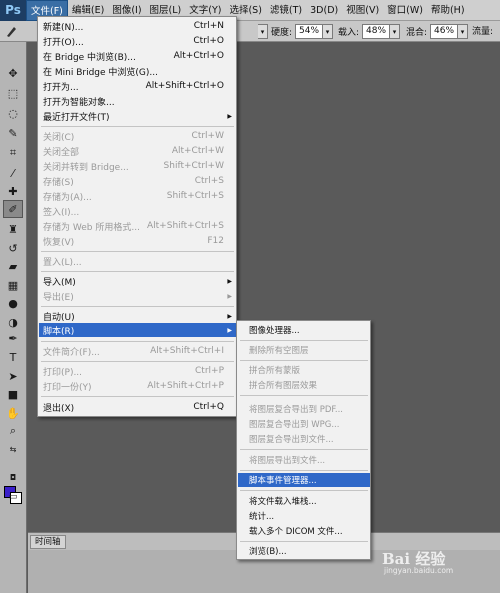 This screenshot has width=500, height=593. I want to click on load-dropdown-arrow: ▾, so click(395, 31).